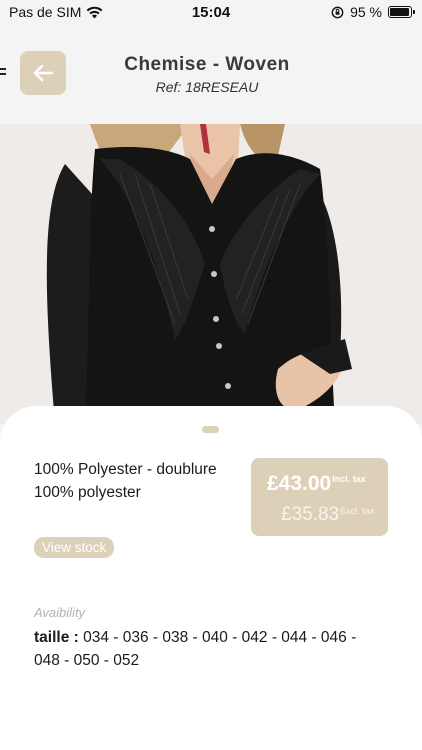 The image size is (422, 750). I want to click on price-excl-tax: £35.83Excl. tax, so click(327, 515).